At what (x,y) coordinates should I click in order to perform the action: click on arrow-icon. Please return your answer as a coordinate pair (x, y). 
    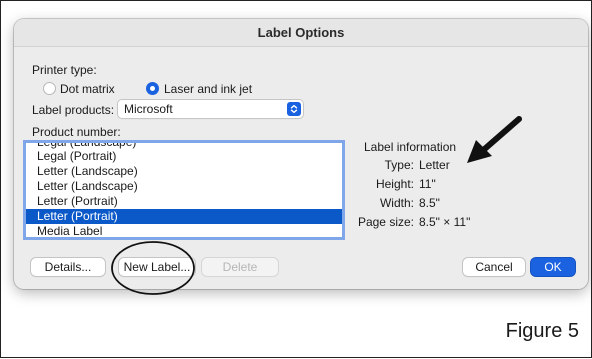
    Looking at the image, I should click on (494, 139).